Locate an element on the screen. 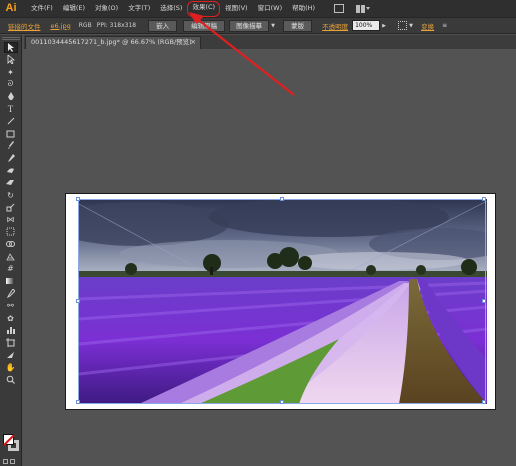 This screenshot has width=516, height=466. width-tool-icon: ⋈ is located at coordinates (11, 219).